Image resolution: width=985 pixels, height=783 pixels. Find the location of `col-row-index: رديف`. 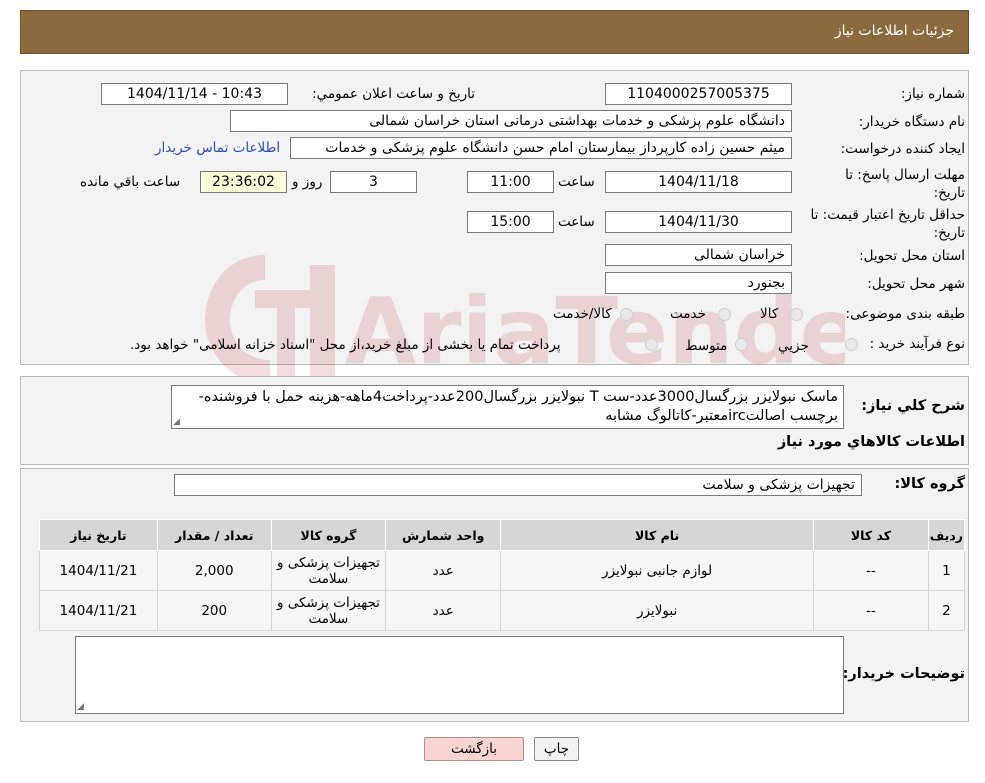

col-row-index: رديف is located at coordinates (946, 535).